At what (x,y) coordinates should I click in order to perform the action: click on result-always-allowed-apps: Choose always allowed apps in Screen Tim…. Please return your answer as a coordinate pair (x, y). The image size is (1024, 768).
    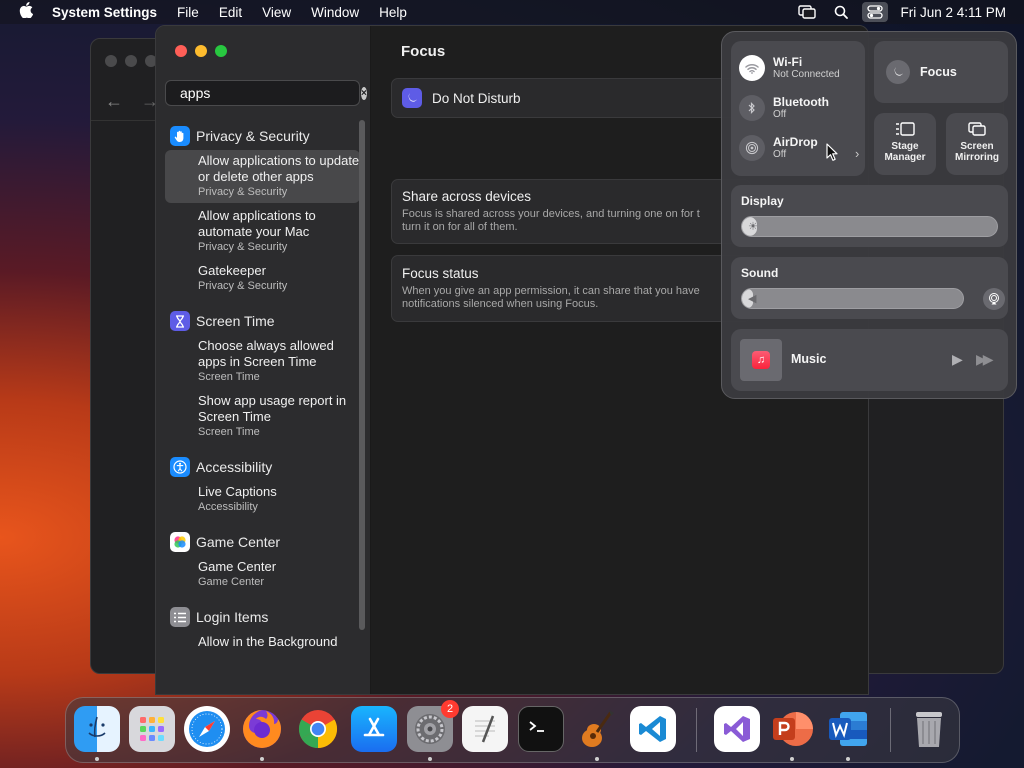
    Looking at the image, I should click on (262, 361).